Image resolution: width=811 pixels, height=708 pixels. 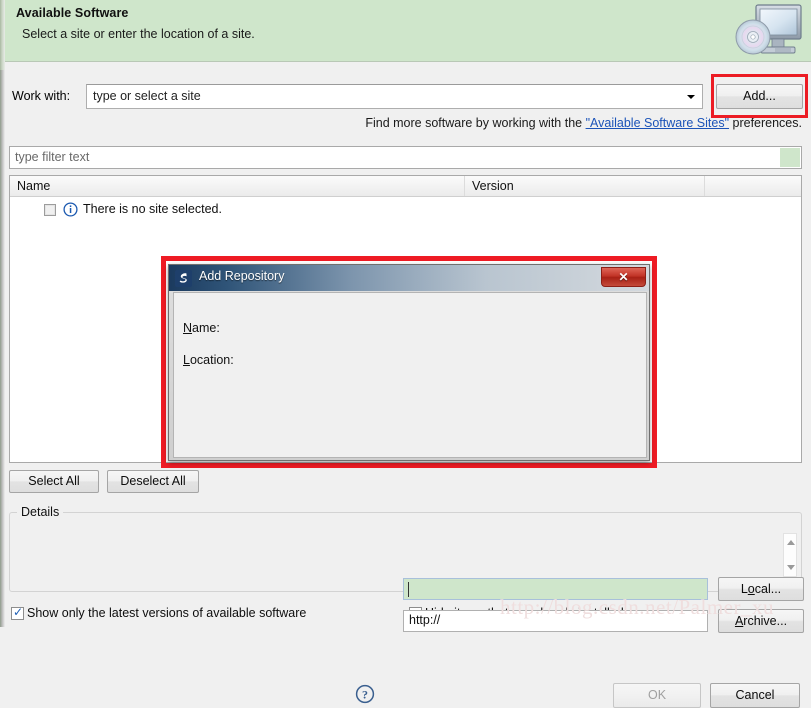 I want to click on show-latest-versions-checkbox: ✓, so click(x=17, y=612).